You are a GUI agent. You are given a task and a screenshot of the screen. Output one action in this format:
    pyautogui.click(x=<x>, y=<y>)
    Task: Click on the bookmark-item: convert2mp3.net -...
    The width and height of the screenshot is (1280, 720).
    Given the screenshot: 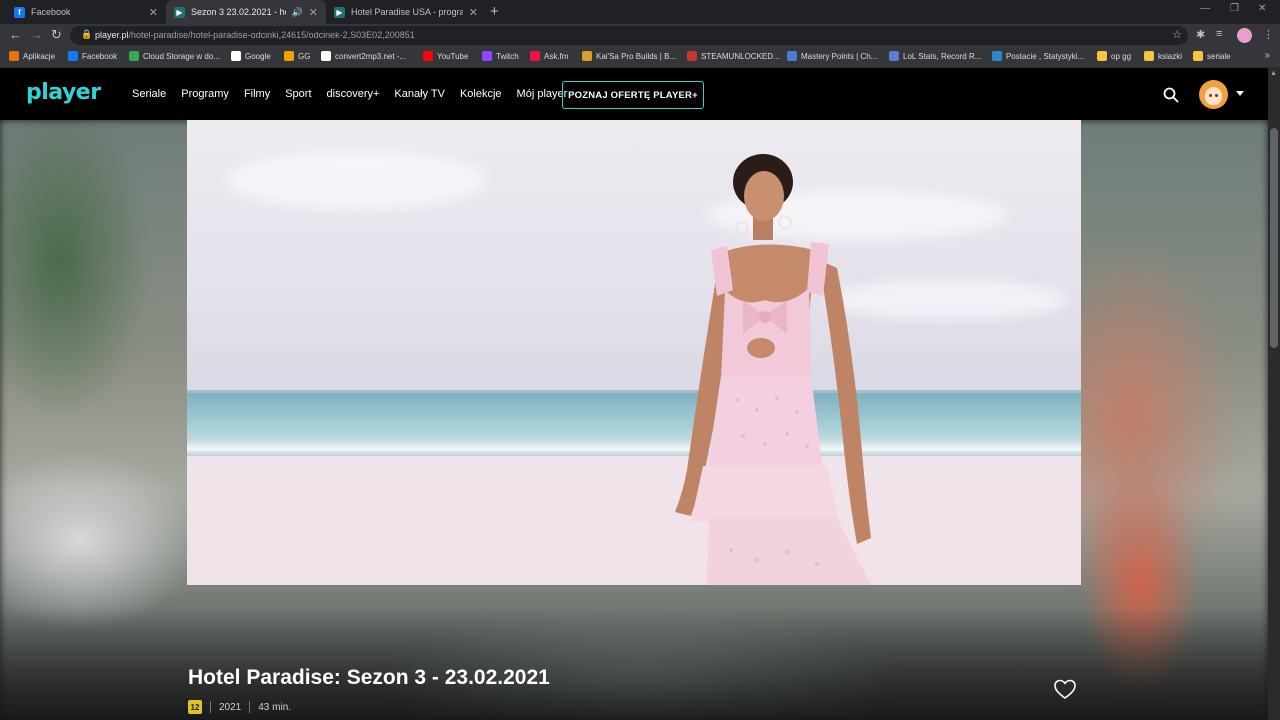 What is the action you would take?
    pyautogui.click(x=363, y=56)
    